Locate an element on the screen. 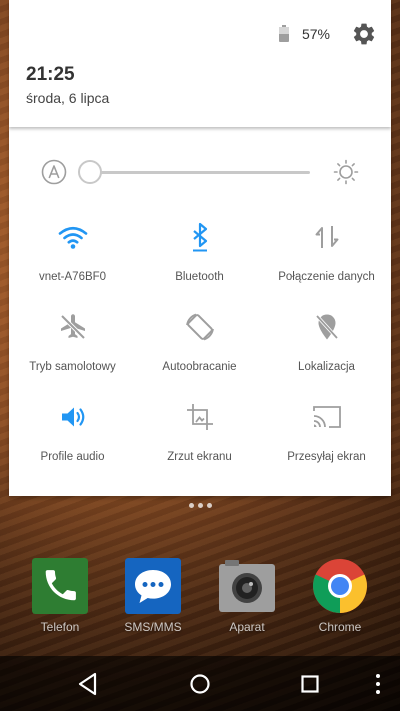  brightness-slider-track is located at coordinates (200, 172).